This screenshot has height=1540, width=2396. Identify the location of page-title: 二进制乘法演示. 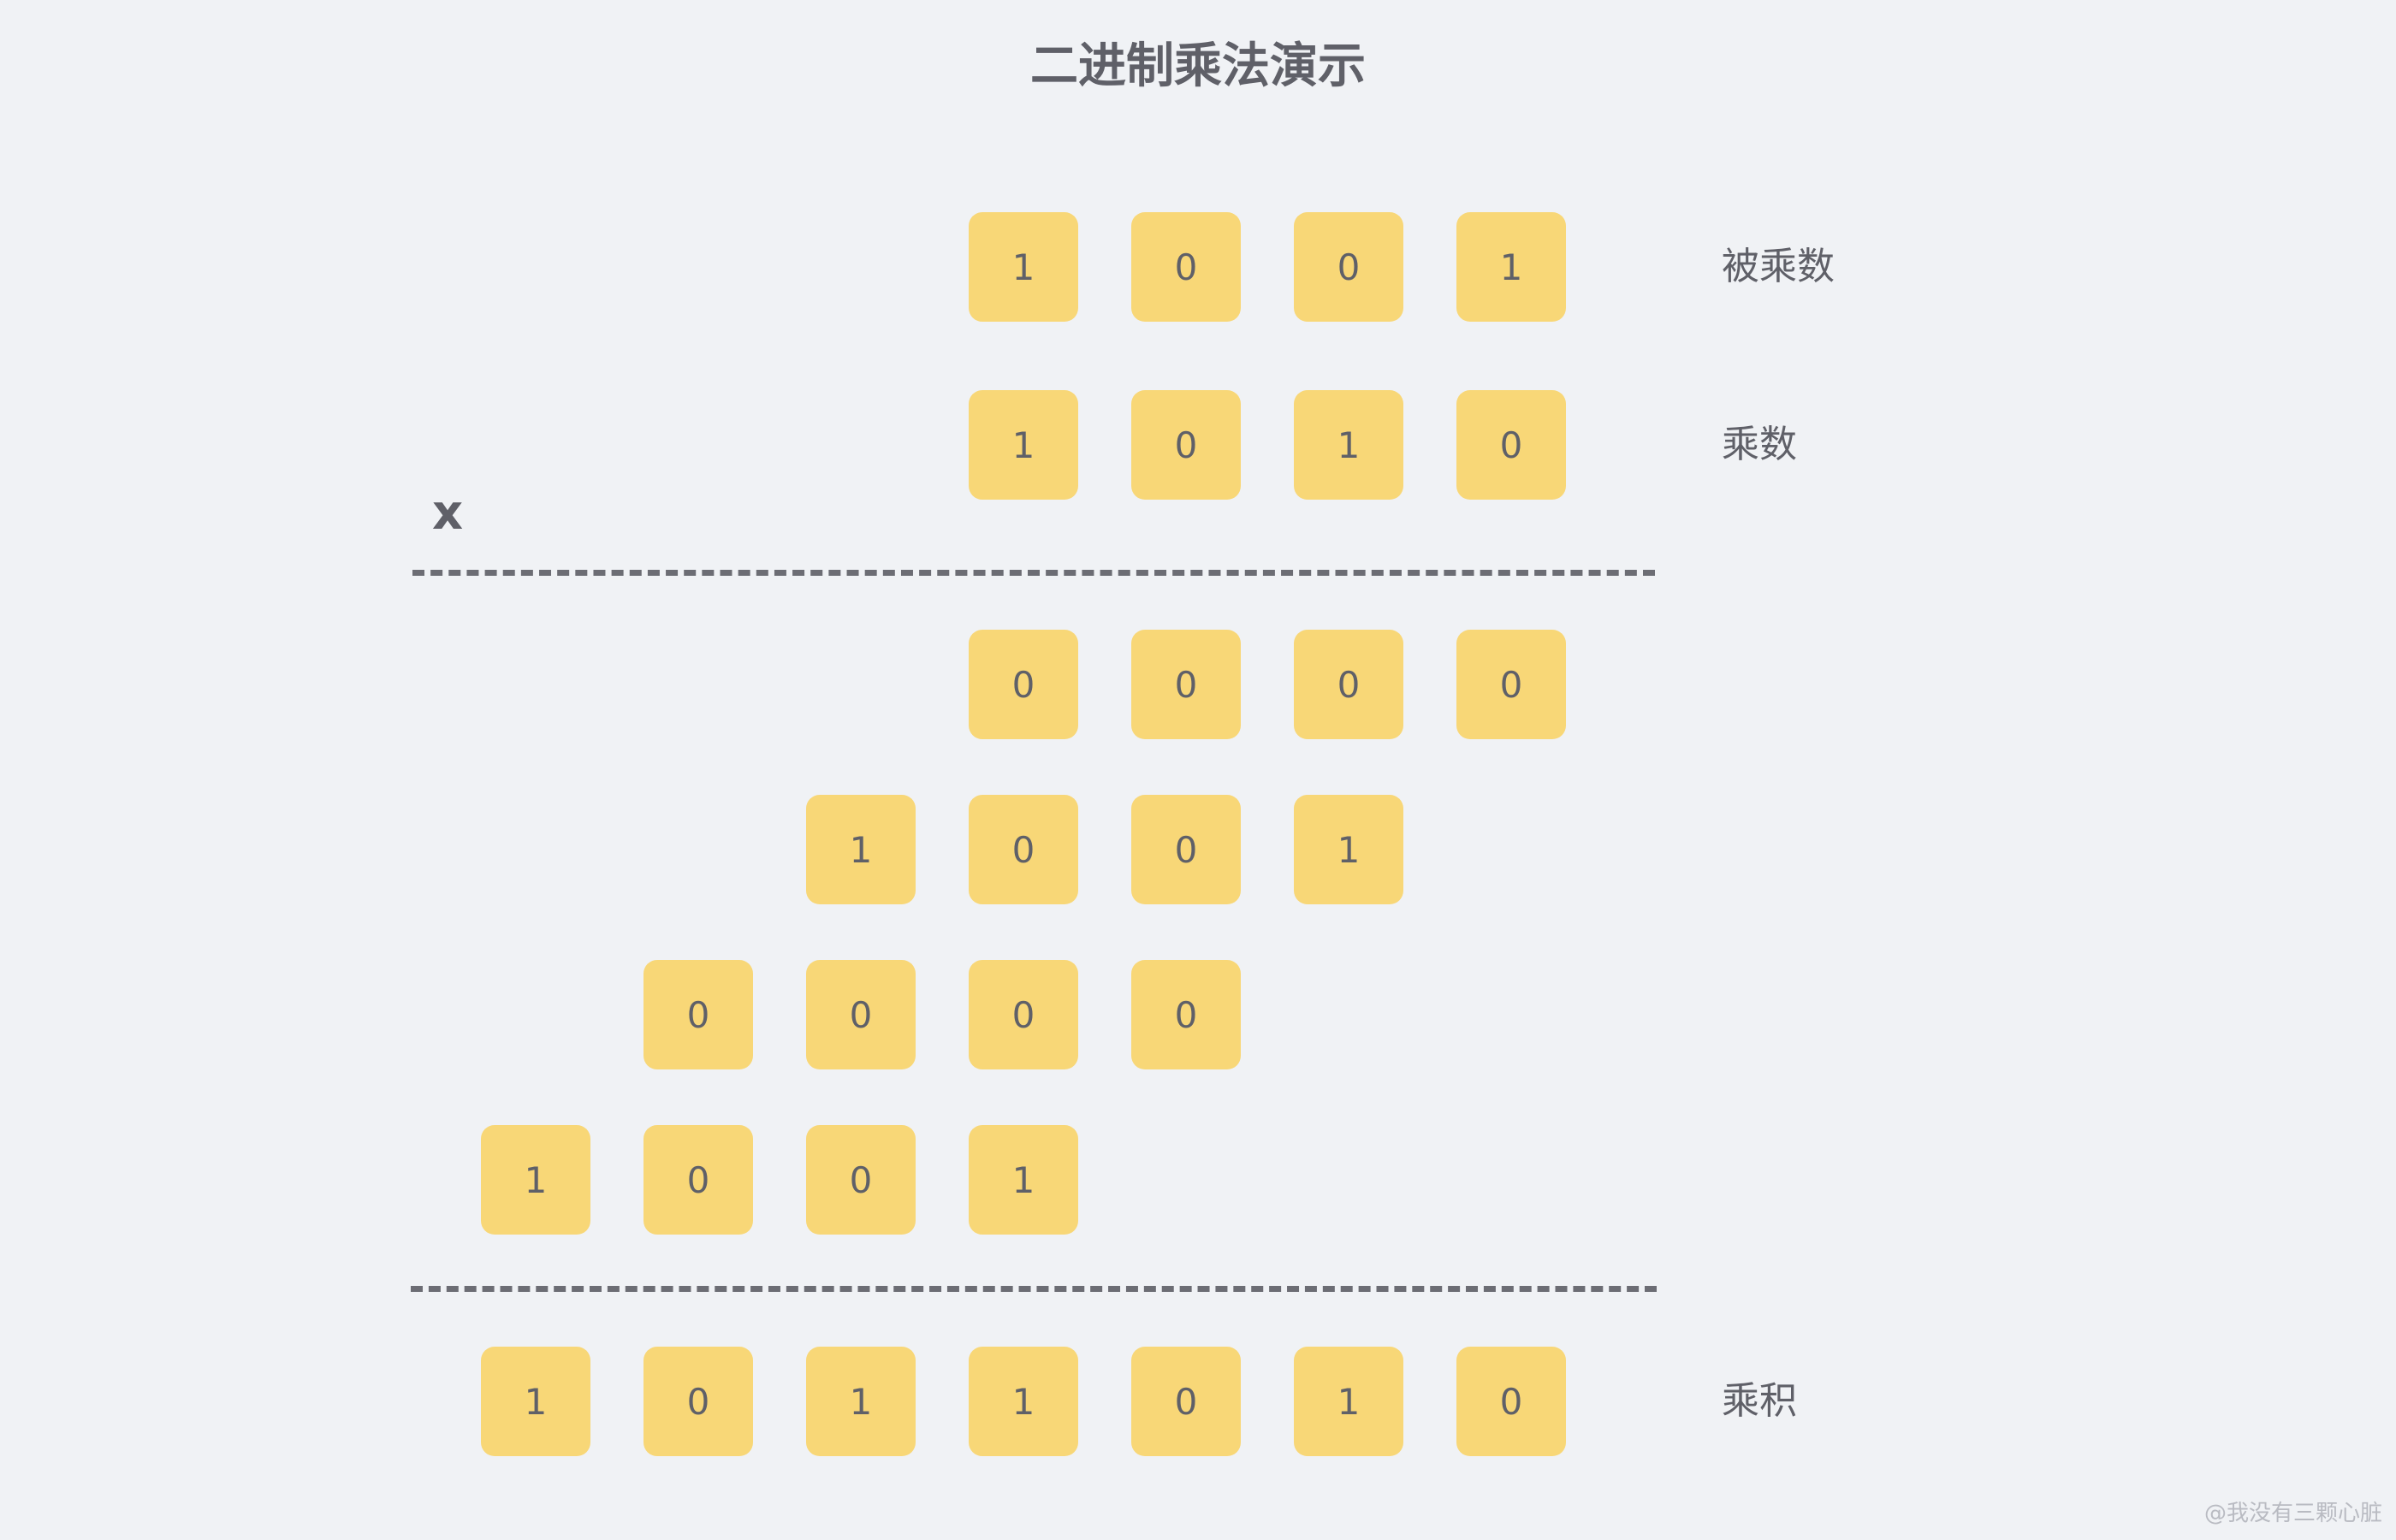
(1198, 66).